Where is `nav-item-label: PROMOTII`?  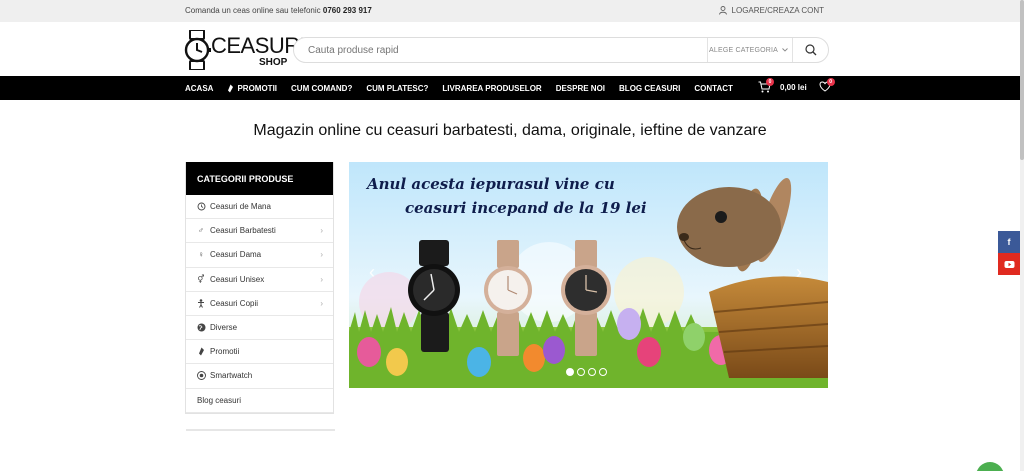 nav-item-label: PROMOTII is located at coordinates (257, 88).